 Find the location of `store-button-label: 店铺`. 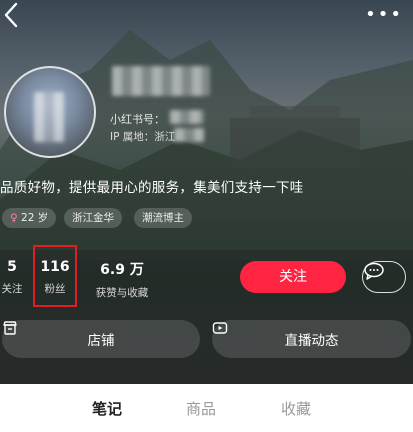

store-button-label: 店铺 is located at coordinates (101, 341).